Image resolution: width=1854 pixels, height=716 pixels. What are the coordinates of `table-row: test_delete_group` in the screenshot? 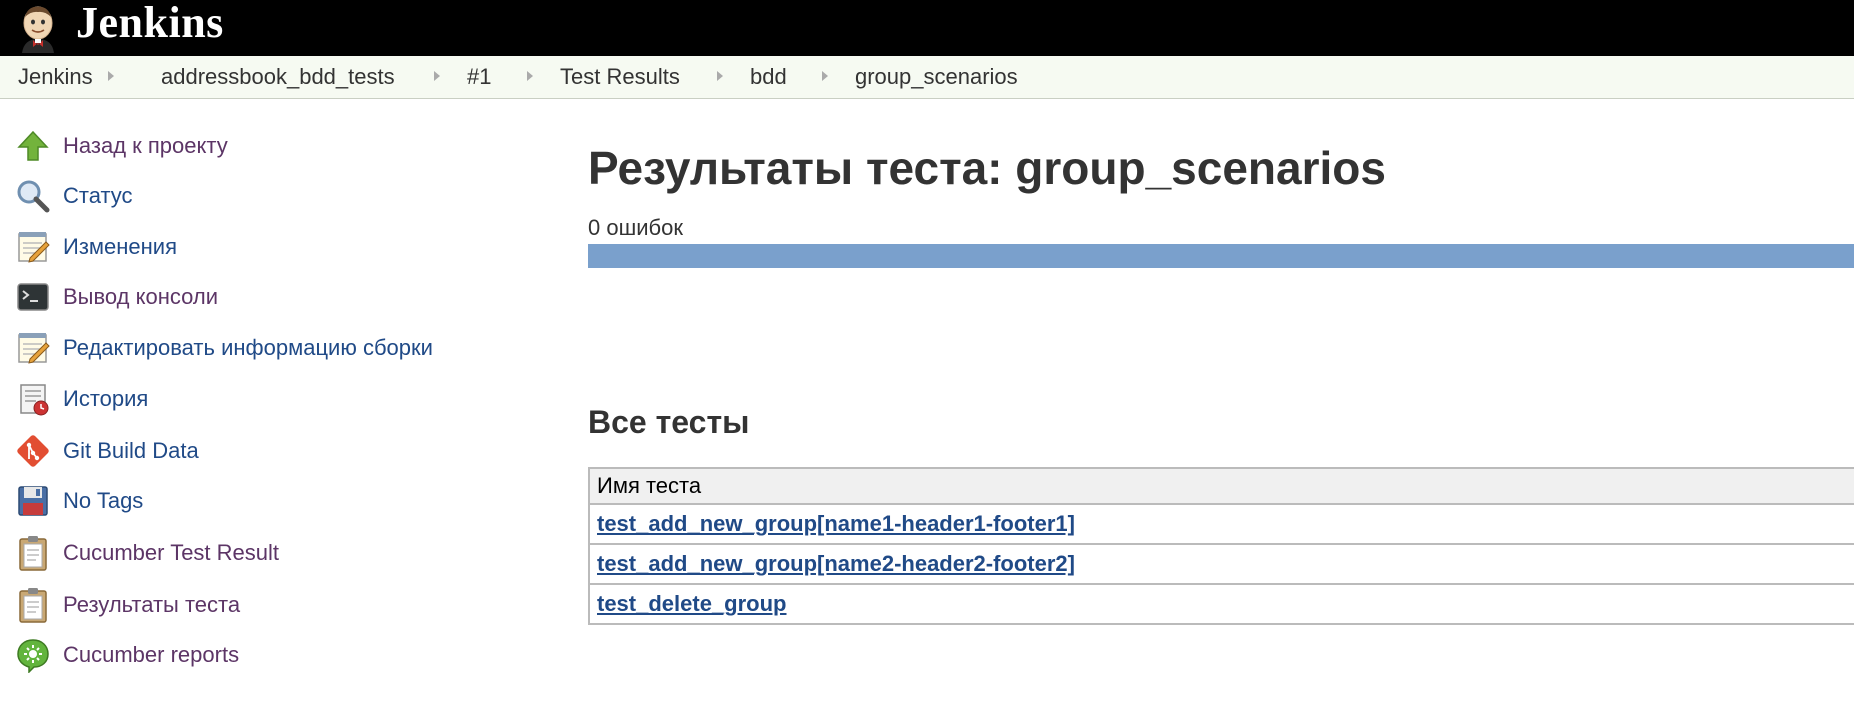 It's located at (1221, 604).